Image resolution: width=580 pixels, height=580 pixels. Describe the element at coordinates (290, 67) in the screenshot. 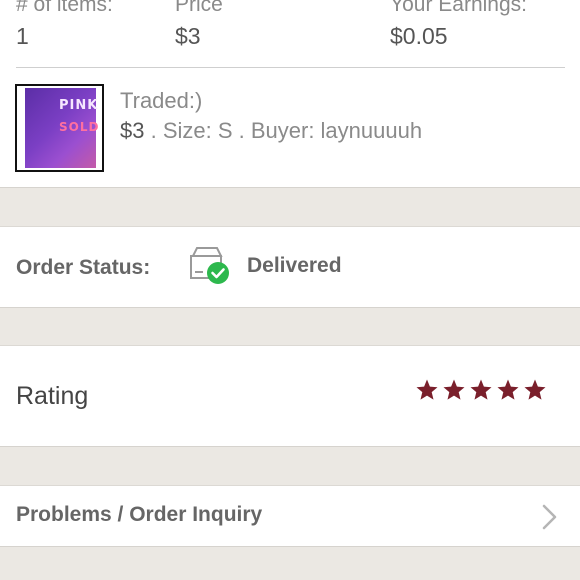

I see `divider` at that location.